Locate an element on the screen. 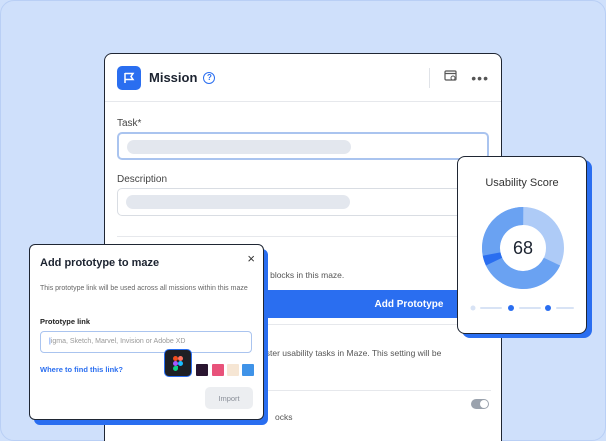 This screenshot has width=606, height=441. description-label: Description is located at coordinates (142, 179).